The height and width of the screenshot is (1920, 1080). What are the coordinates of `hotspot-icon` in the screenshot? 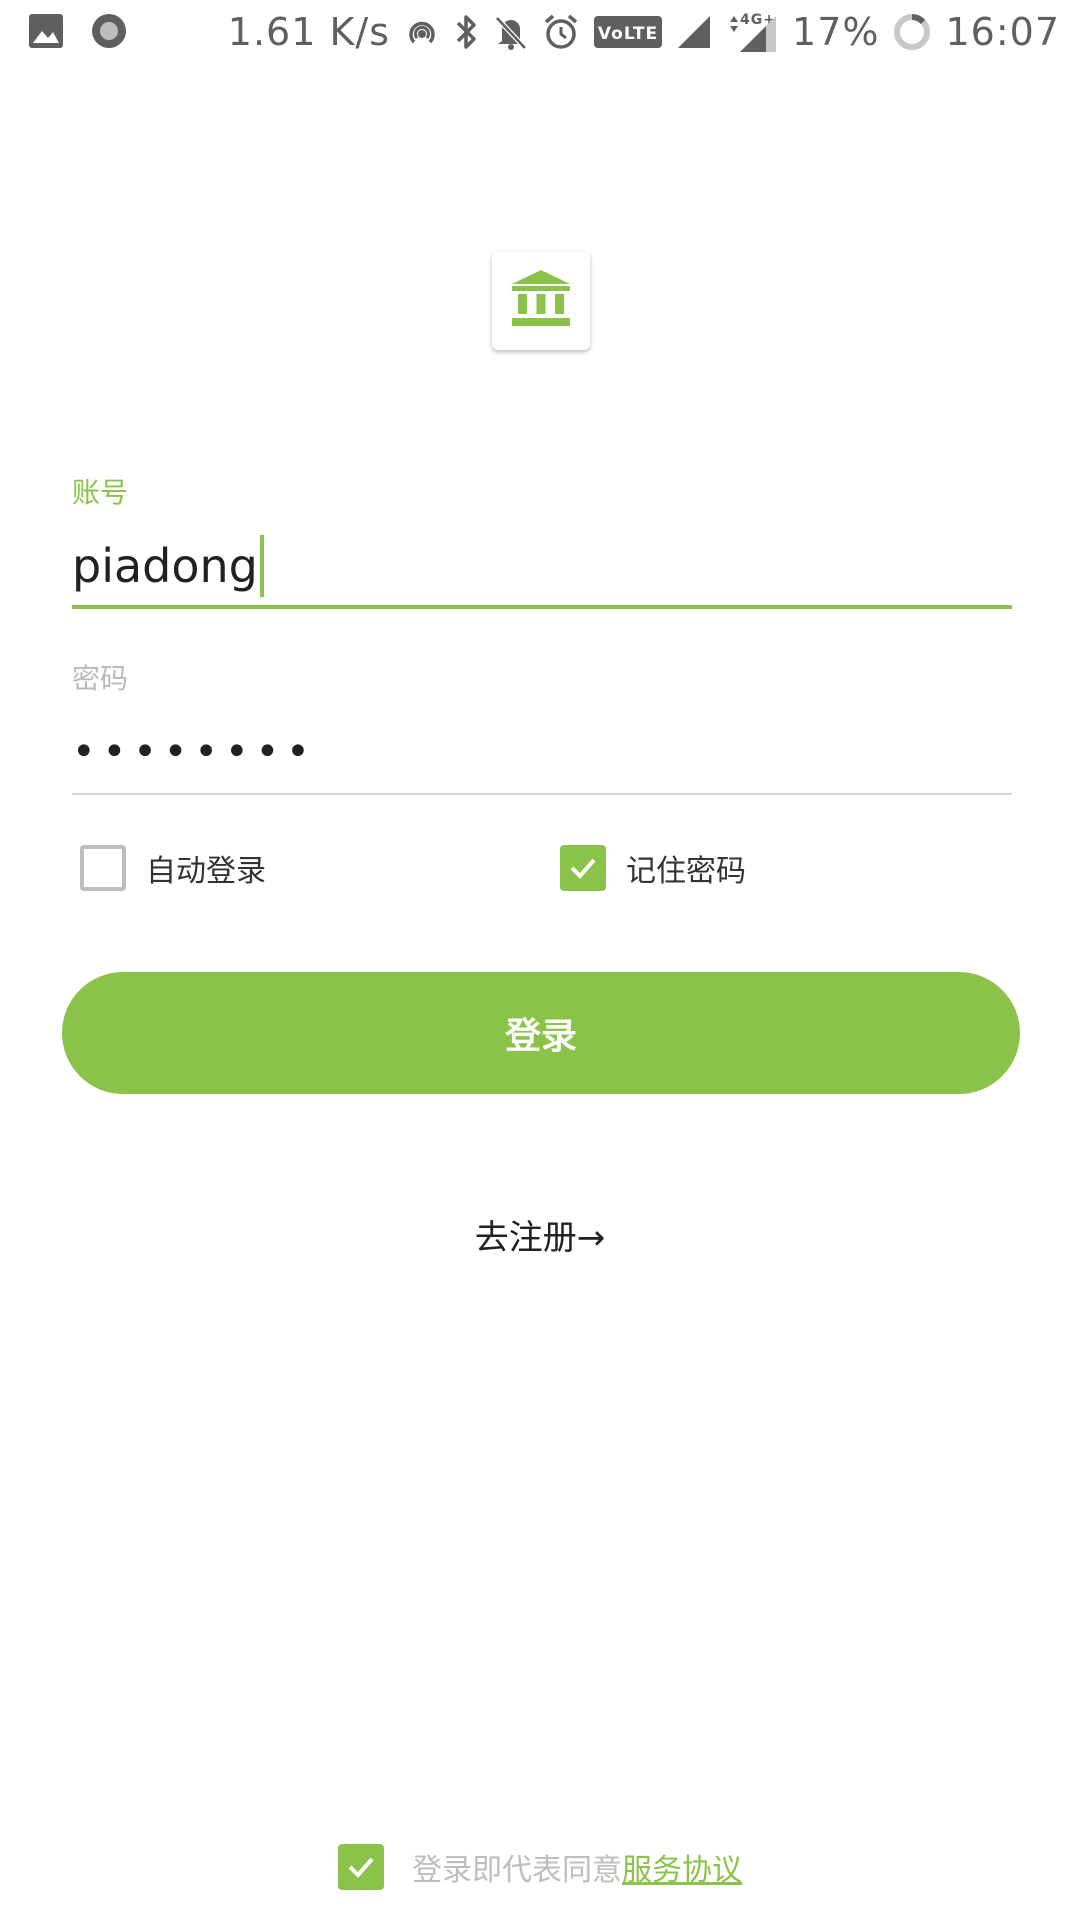 It's located at (422, 32).